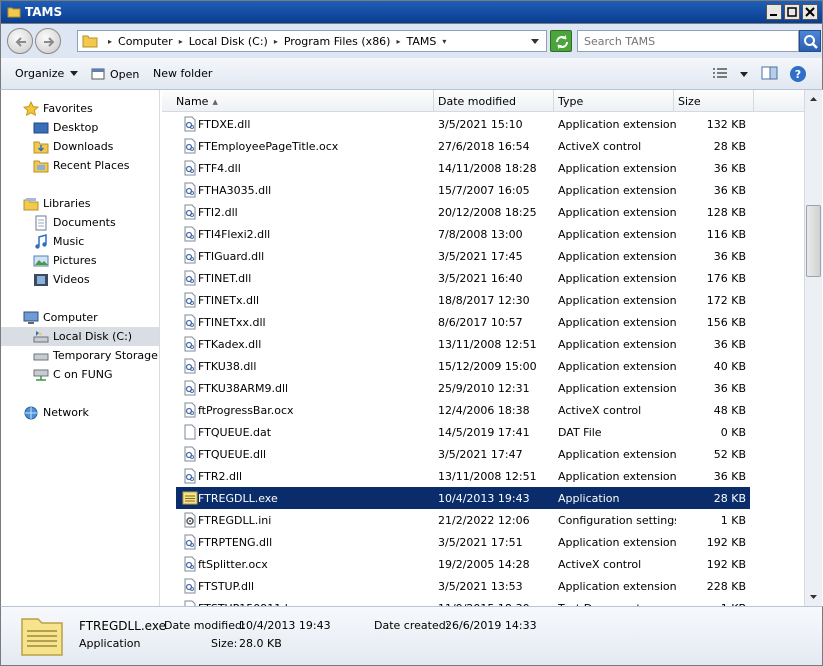  What do you see at coordinates (494, 101) in the screenshot?
I see `column-date-modified: Date modified` at bounding box center [494, 101].